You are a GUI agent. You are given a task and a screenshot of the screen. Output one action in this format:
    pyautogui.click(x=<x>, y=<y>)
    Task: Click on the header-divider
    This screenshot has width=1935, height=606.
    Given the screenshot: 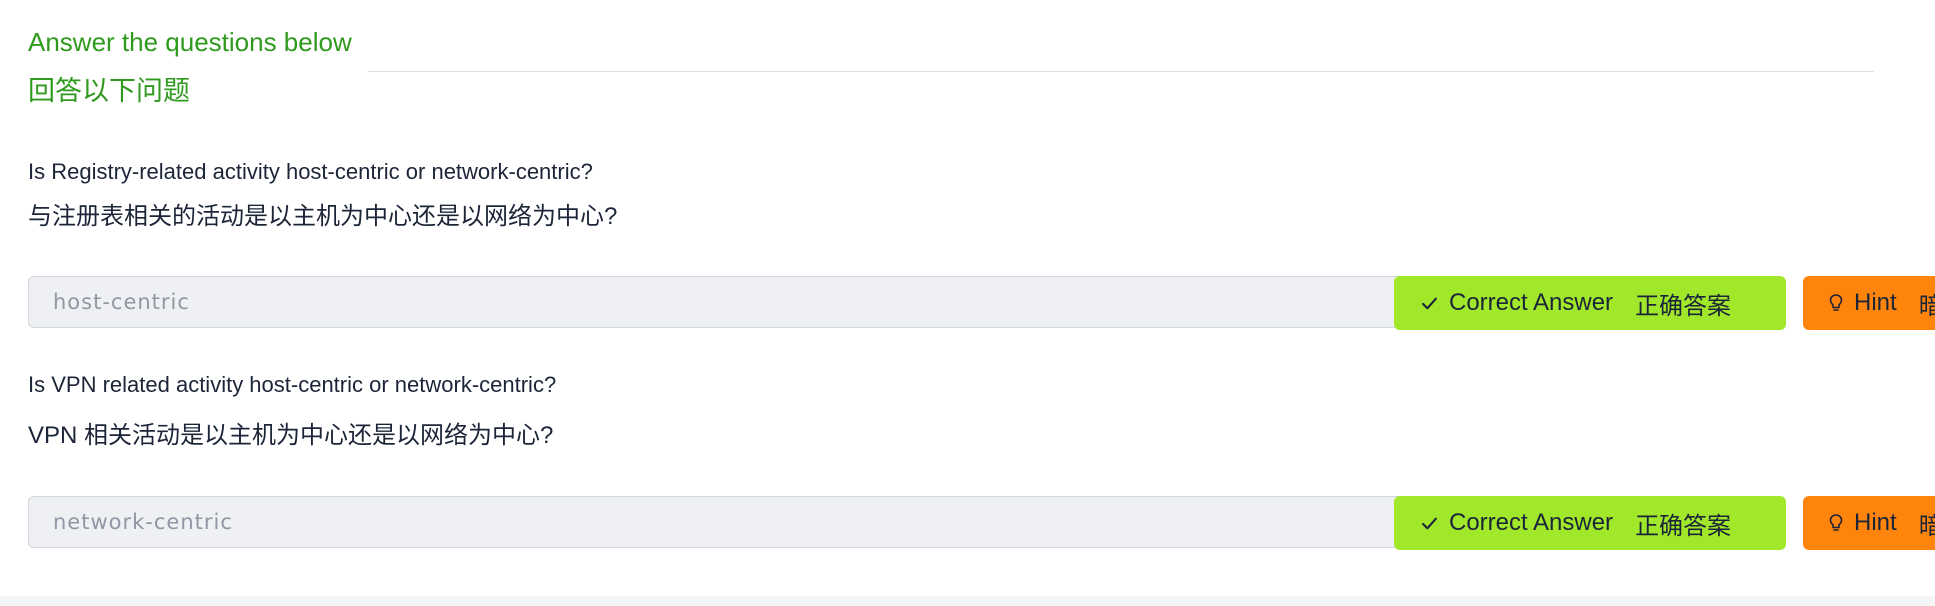 What is the action you would take?
    pyautogui.click(x=1121, y=71)
    